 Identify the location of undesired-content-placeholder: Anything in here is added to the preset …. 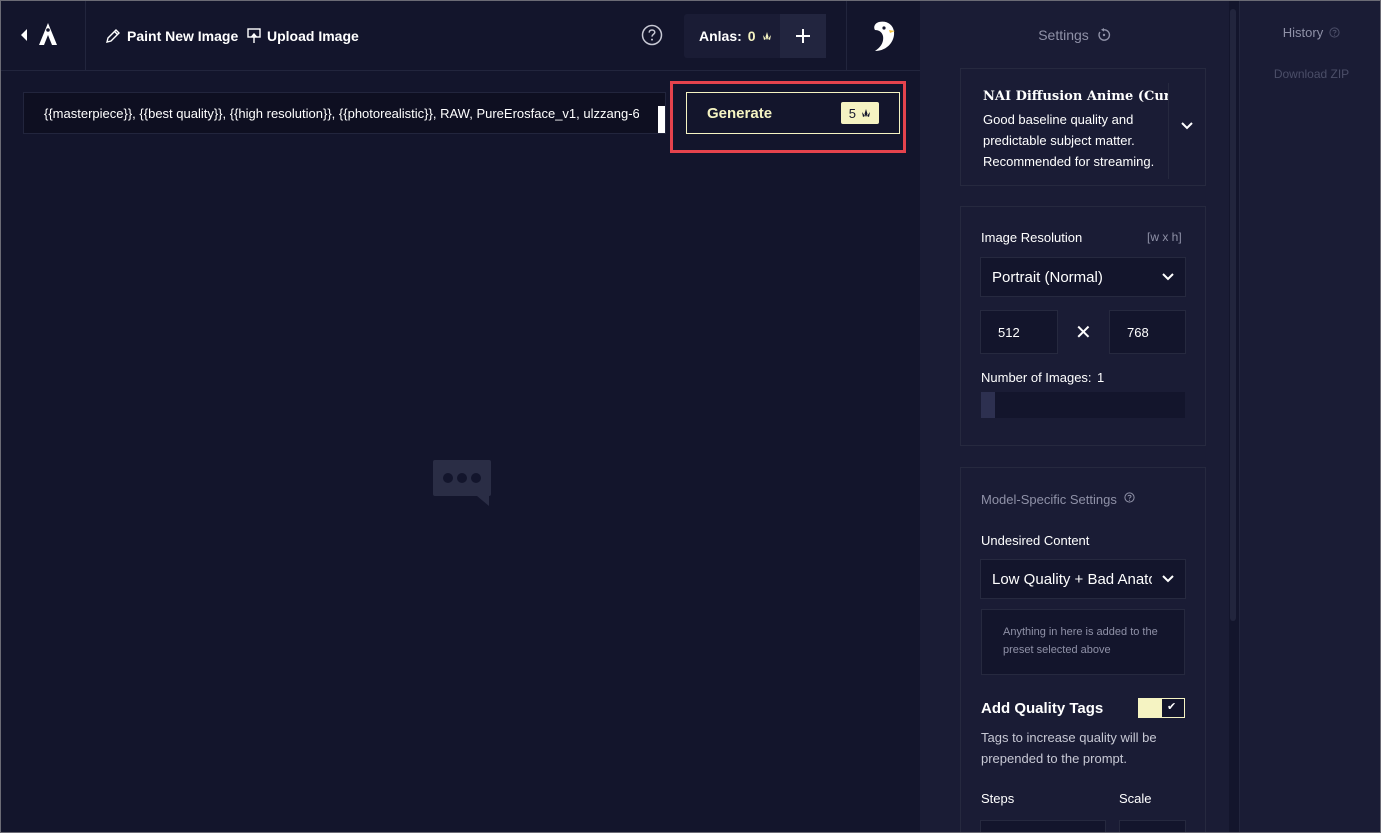
(1080, 641).